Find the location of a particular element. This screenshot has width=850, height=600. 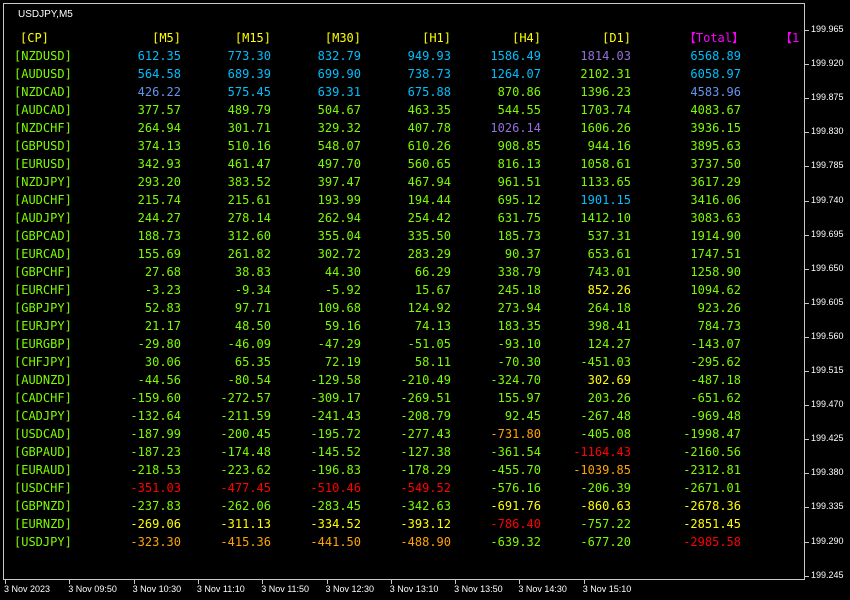

total-value: -2160.56 is located at coordinates (712, 452).